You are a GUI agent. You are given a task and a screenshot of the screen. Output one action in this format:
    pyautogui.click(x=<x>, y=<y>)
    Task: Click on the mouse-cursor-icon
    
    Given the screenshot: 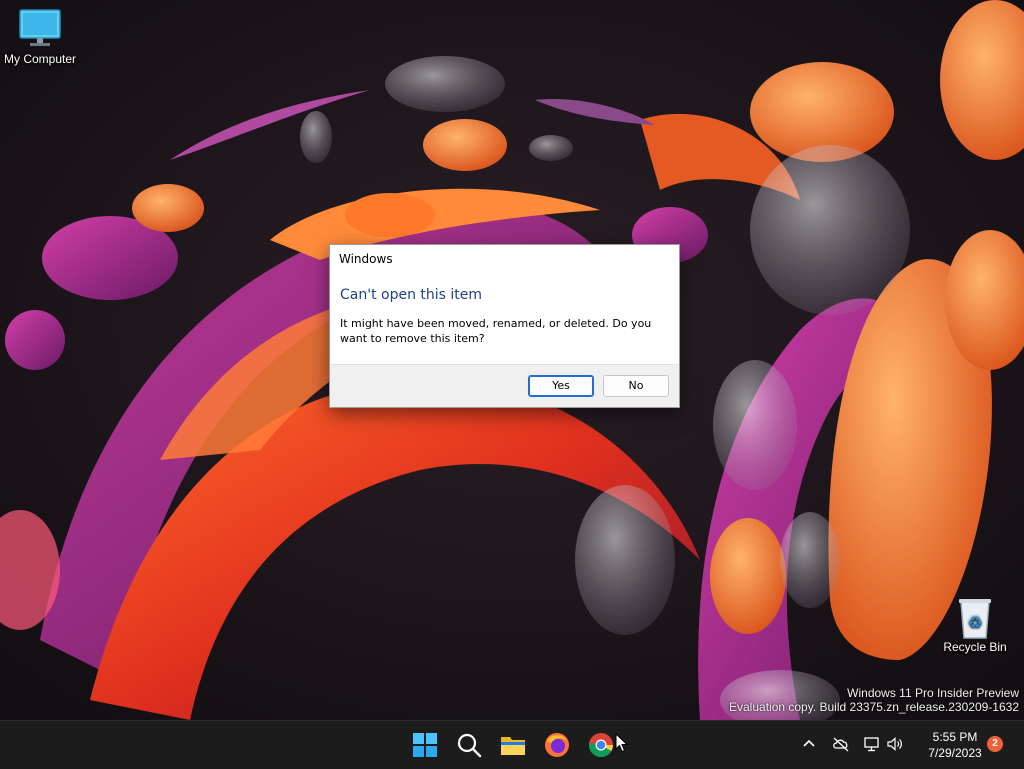 What is the action you would take?
    pyautogui.click(x=622, y=743)
    